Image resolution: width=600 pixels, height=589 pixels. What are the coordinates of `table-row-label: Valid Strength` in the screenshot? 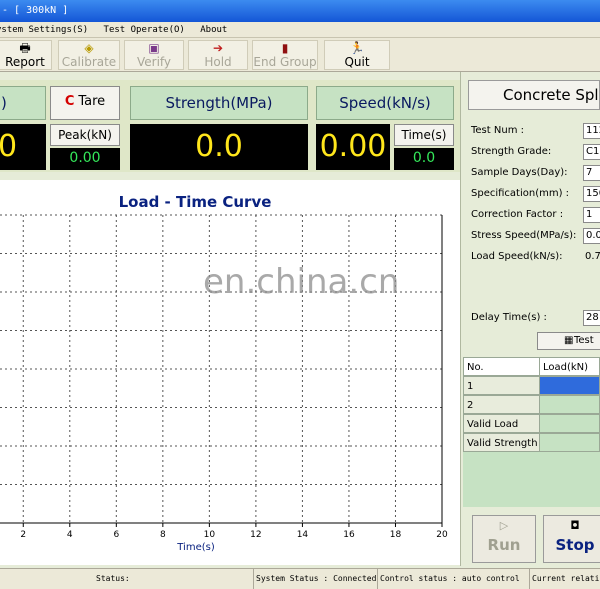 It's located at (501, 442).